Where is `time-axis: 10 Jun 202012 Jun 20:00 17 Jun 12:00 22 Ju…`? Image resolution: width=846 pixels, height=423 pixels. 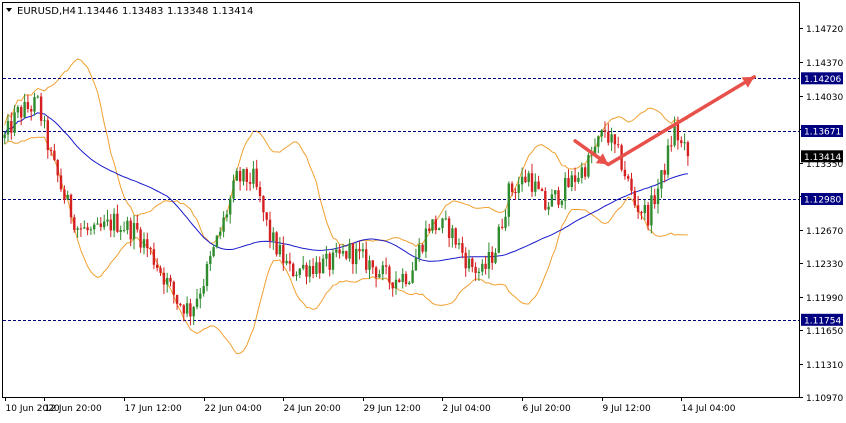 time-axis: 10 Jun 202012 Jun 20:00 17 Jun 12:00 22 Ju… is located at coordinates (370, 405).